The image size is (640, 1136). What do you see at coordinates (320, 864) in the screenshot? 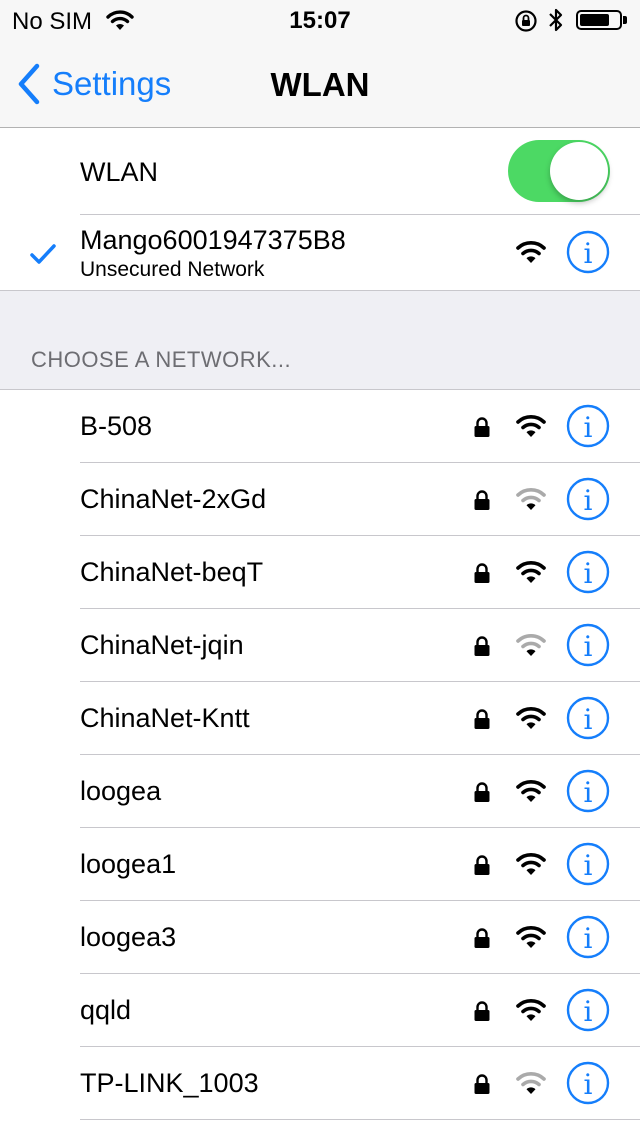
I see `network-row: loogea1 i` at bounding box center [320, 864].